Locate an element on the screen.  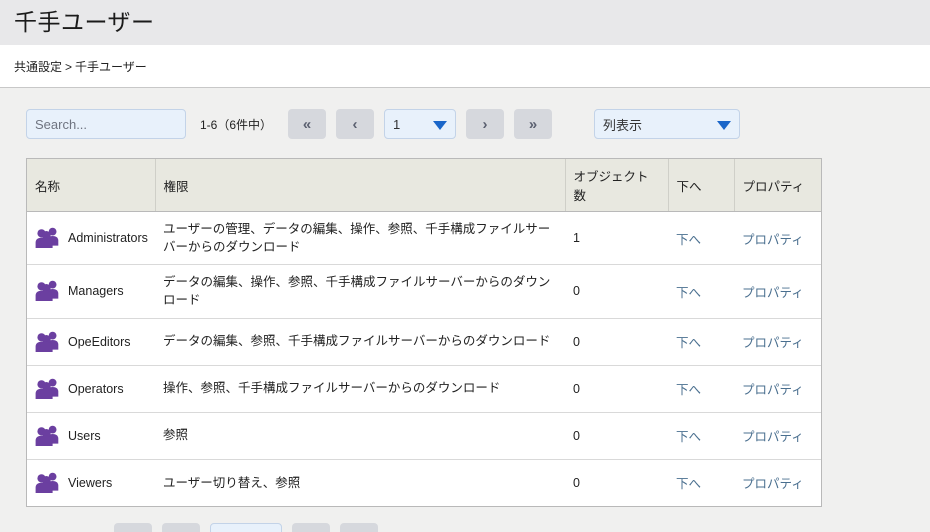
breadcrumb-current: 千手ユーザー is located at coordinates (111, 66).